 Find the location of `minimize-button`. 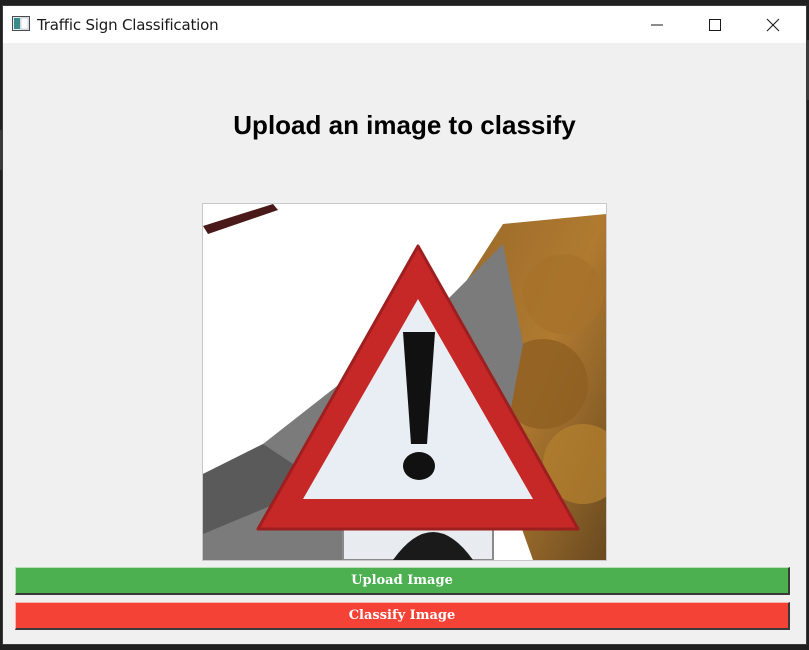

minimize-button is located at coordinates (657, 24).